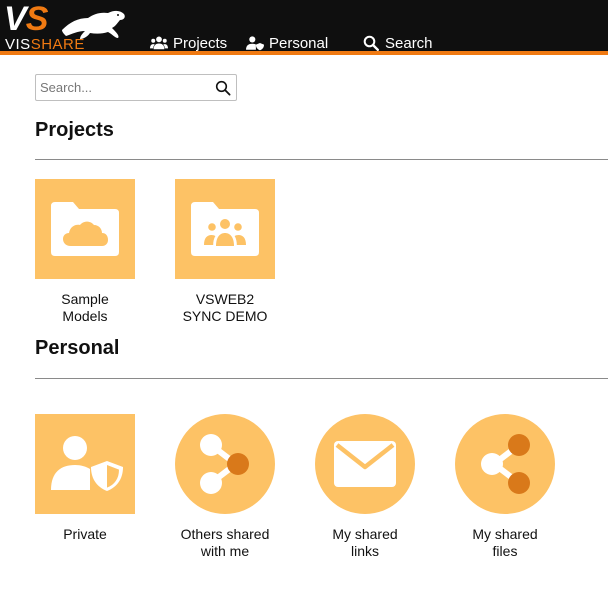  I want to click on search-field, so click(136, 87).